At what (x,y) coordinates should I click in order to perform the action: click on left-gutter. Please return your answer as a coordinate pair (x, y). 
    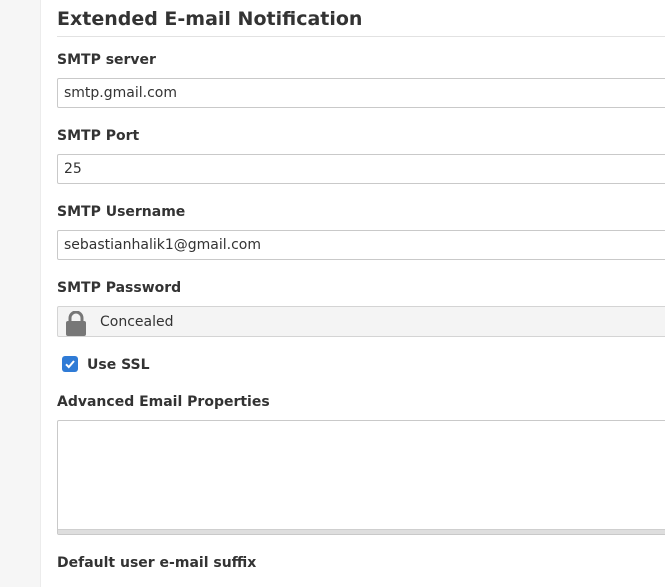
    Looking at the image, I should click on (20, 293).